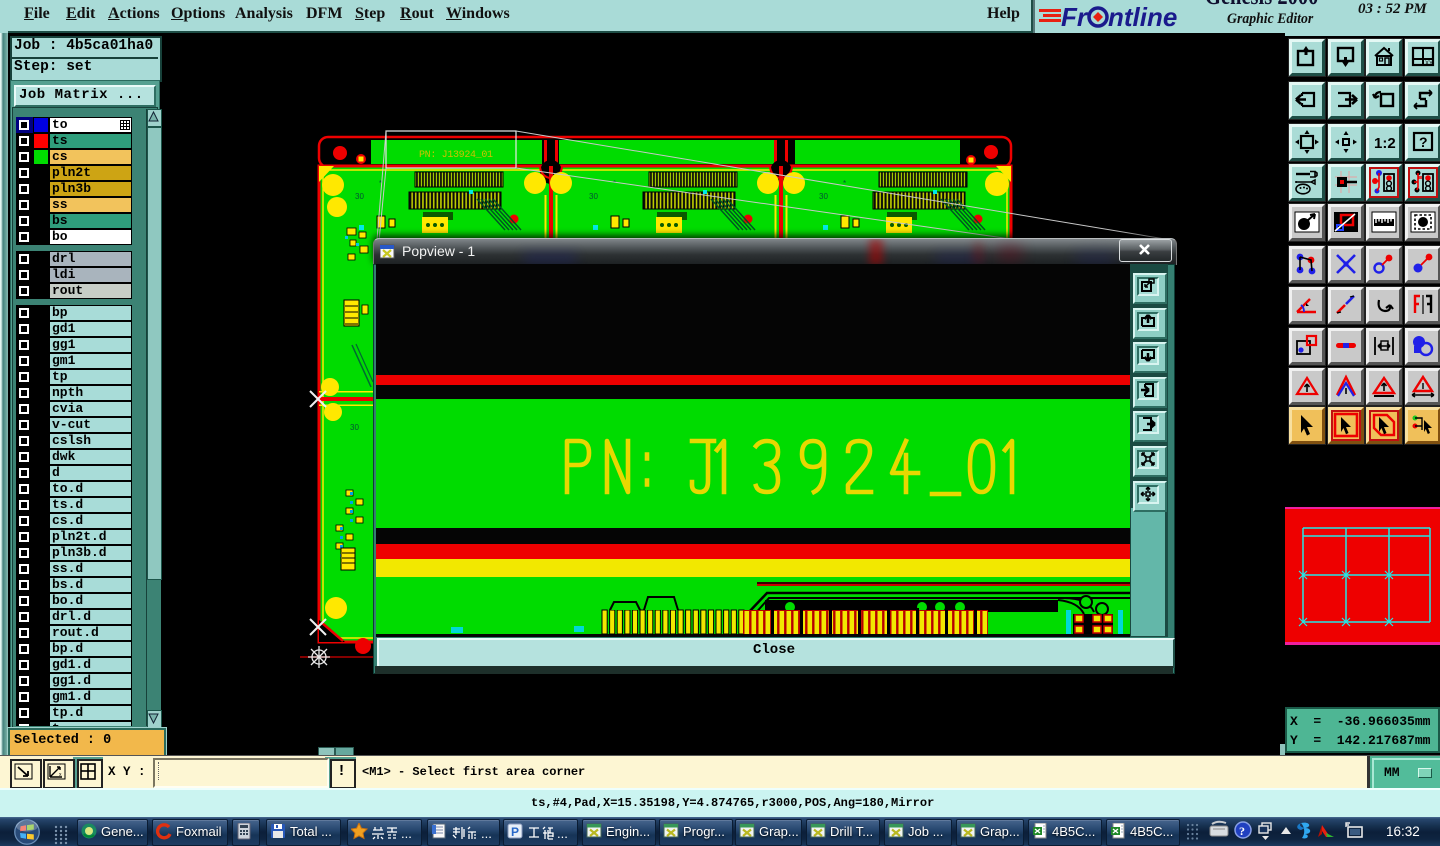 This screenshot has height=846, width=1440. Describe the element at coordinates (456, 155) in the screenshot. I see `svg-text: PN: J13924_01` at that location.